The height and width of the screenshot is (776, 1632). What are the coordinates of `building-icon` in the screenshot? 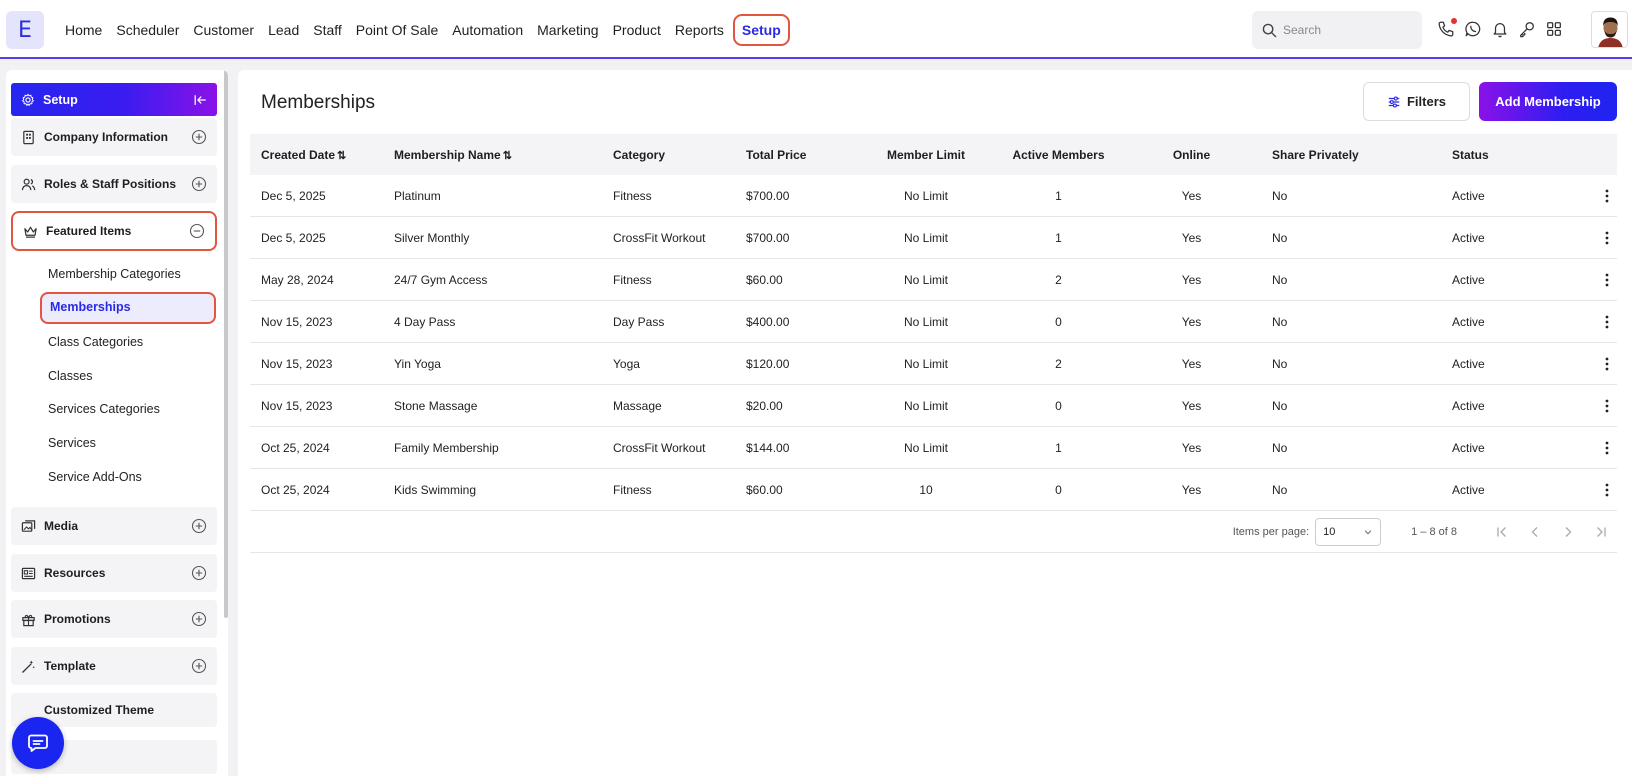 It's located at (28, 137).